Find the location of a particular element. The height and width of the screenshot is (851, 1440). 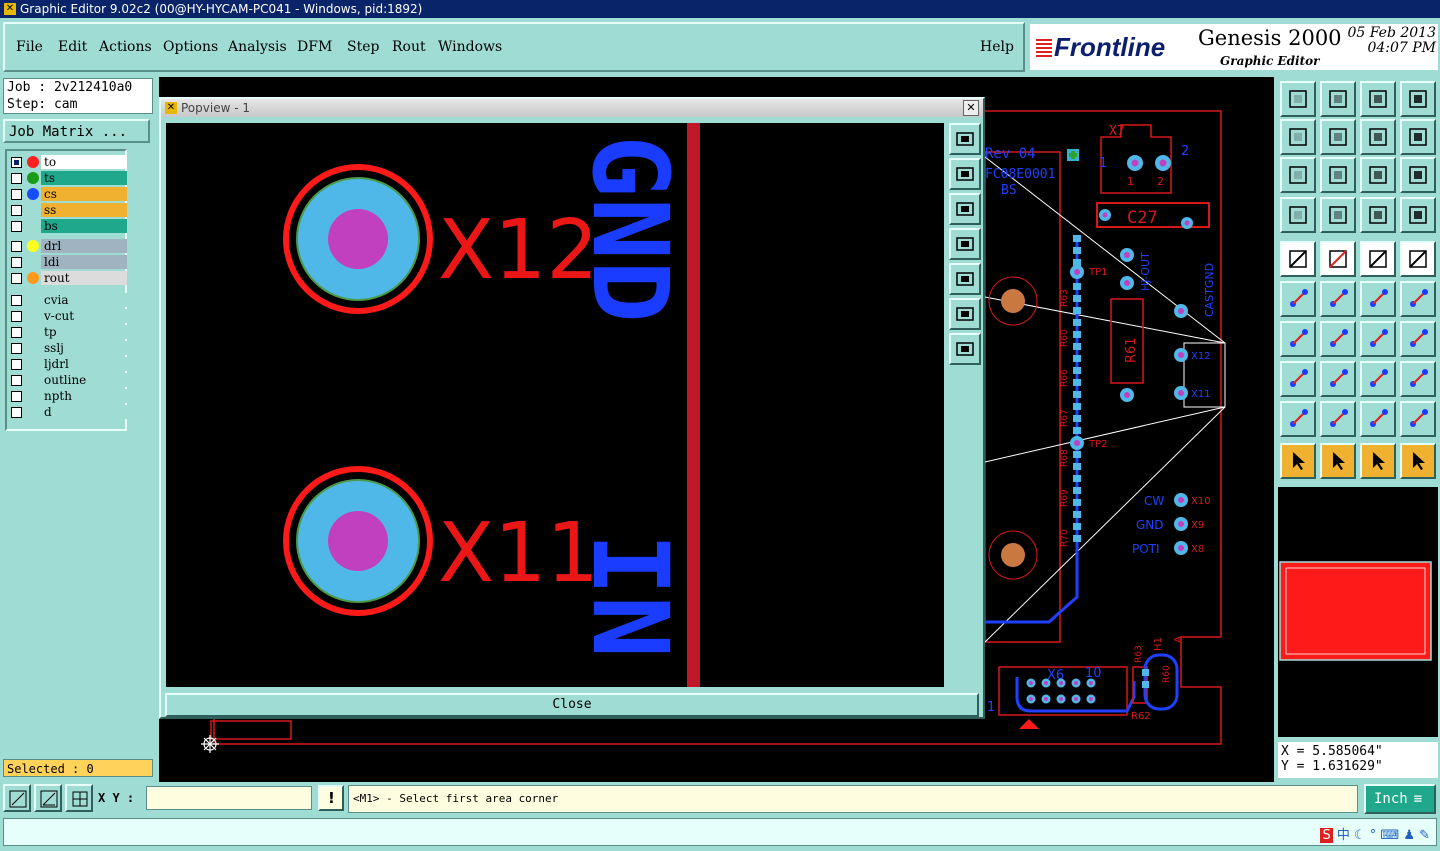

help-icon is located at coordinates (1418, 175).